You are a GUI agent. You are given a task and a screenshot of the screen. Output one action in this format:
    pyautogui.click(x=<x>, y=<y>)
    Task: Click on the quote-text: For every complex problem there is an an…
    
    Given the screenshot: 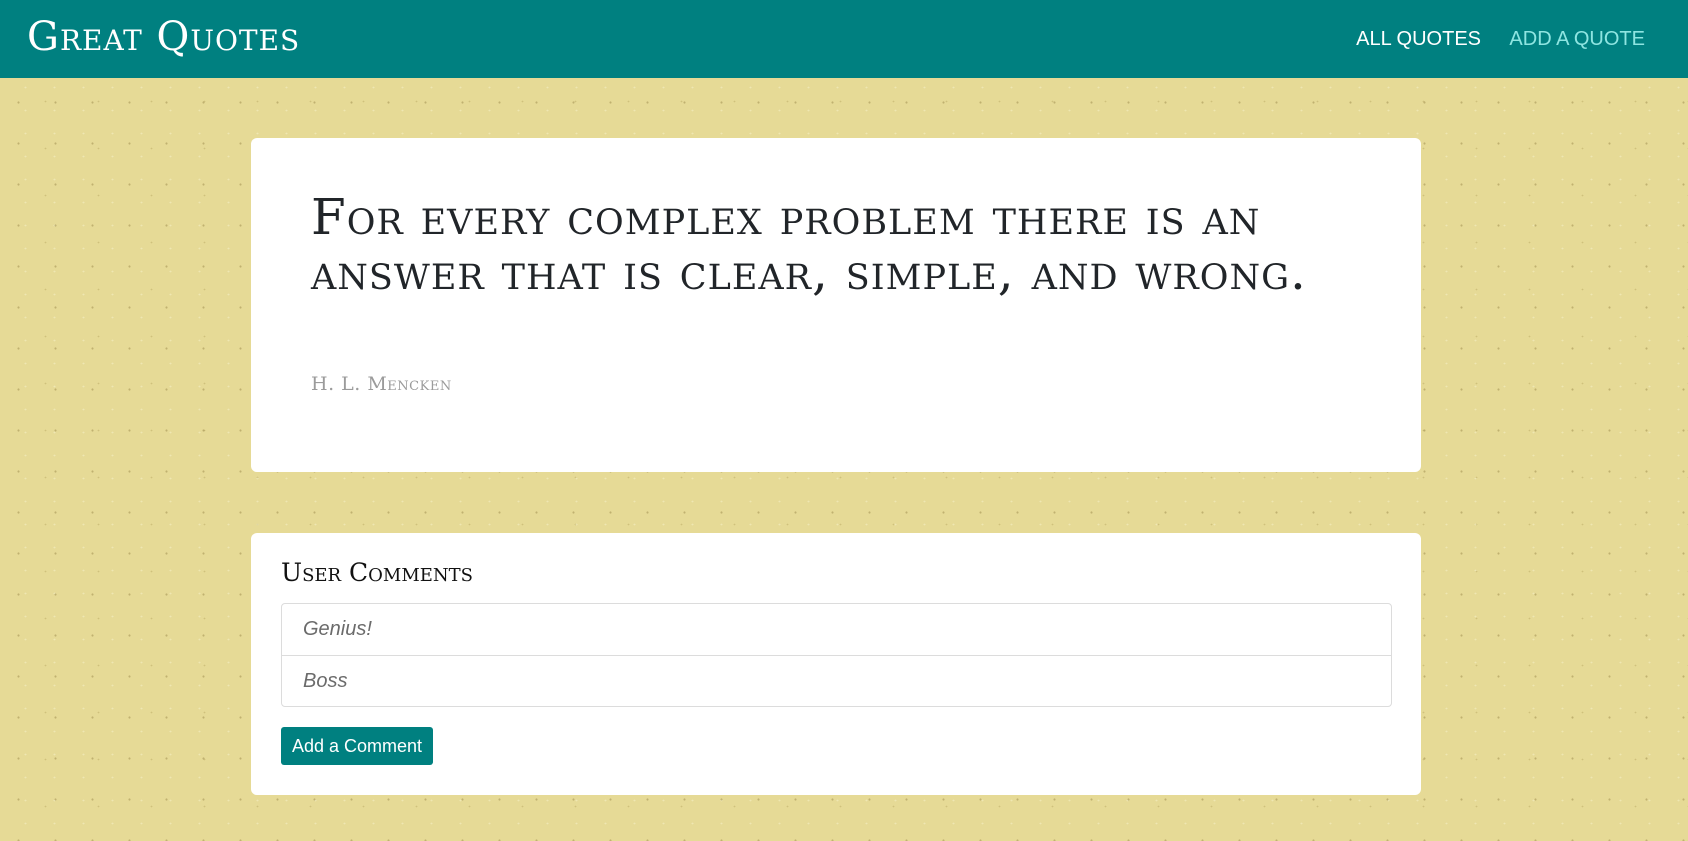 What is the action you would take?
    pyautogui.click(x=809, y=244)
    